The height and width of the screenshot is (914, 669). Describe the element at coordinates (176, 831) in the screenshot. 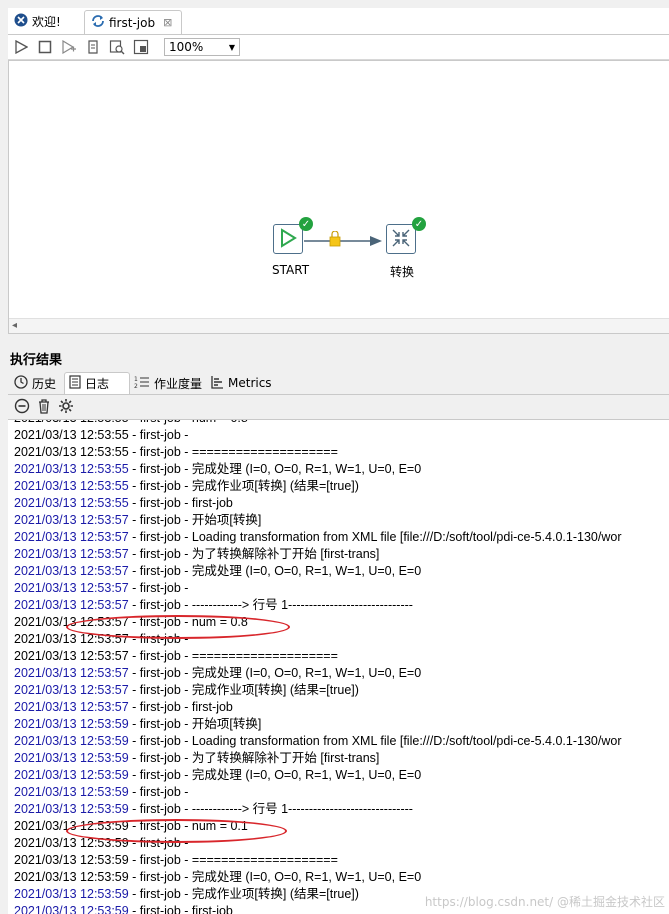

I see `highlight-circle` at that location.